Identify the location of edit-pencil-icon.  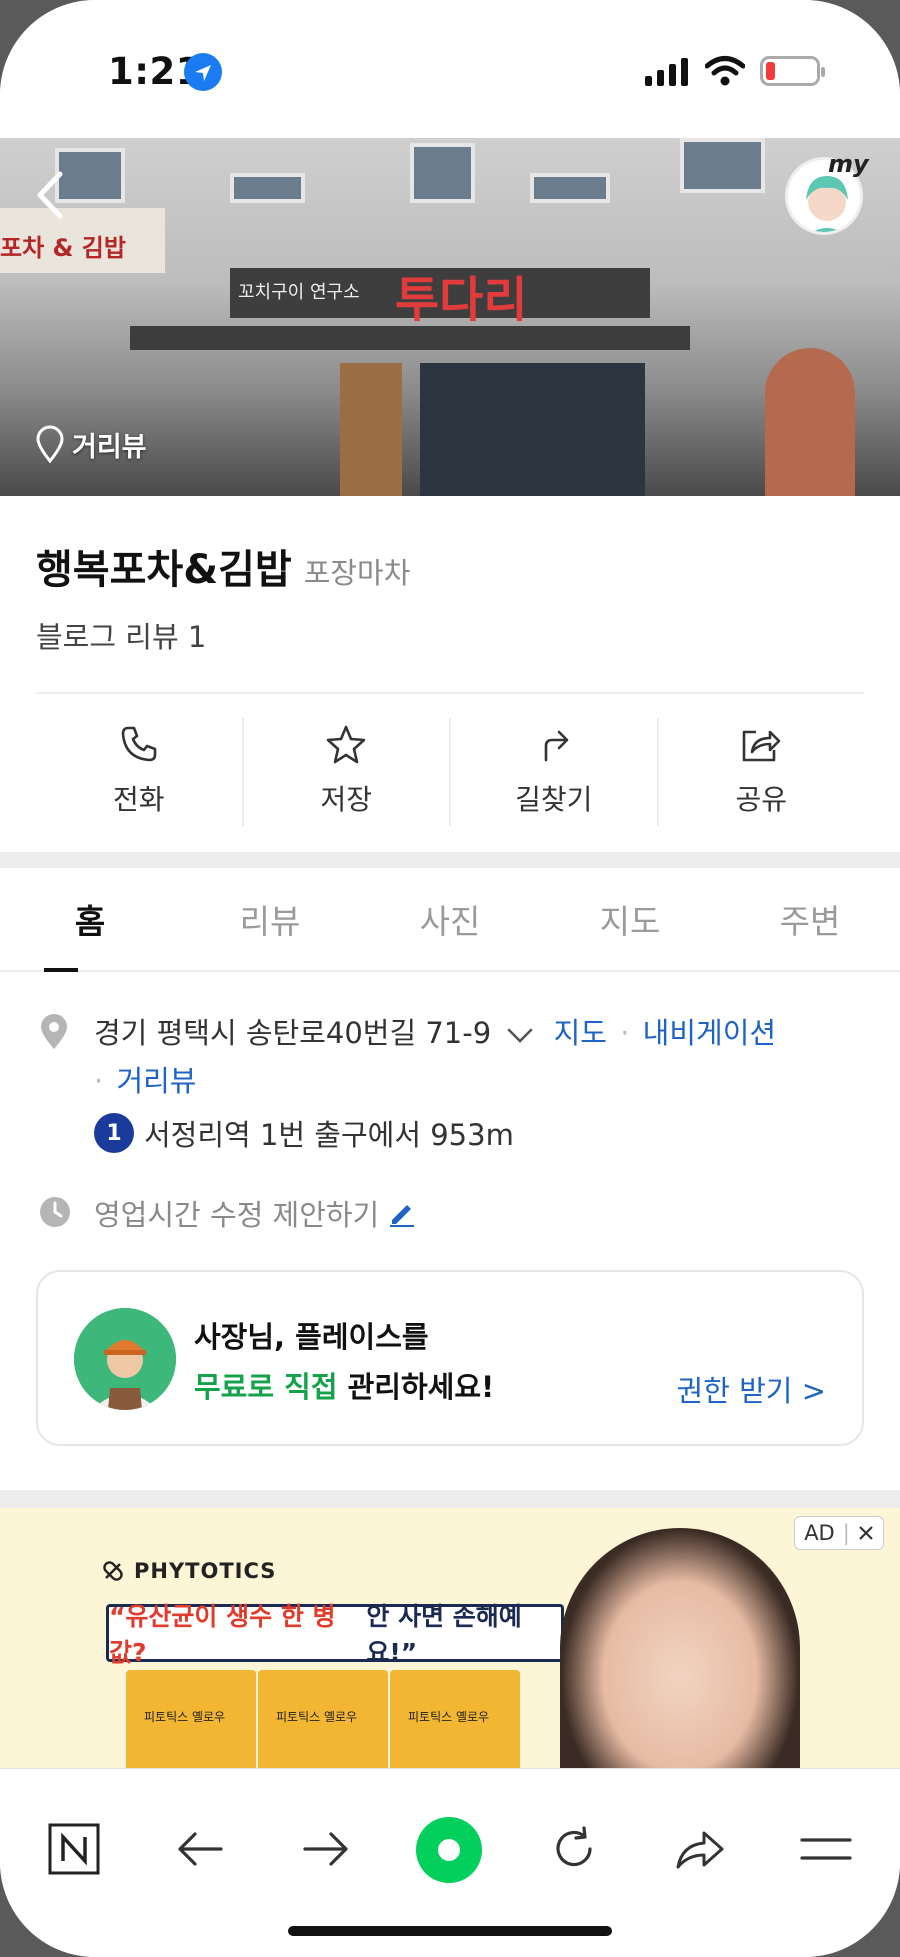
(402, 1216).